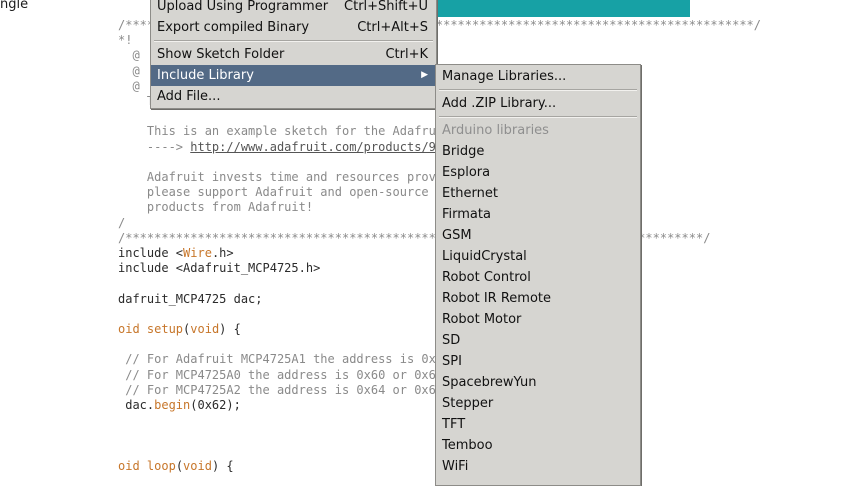 The image size is (850, 486). Describe the element at coordinates (190, 298) in the screenshot. I see `code-line: dafruit_MCP4725 dac;` at that location.